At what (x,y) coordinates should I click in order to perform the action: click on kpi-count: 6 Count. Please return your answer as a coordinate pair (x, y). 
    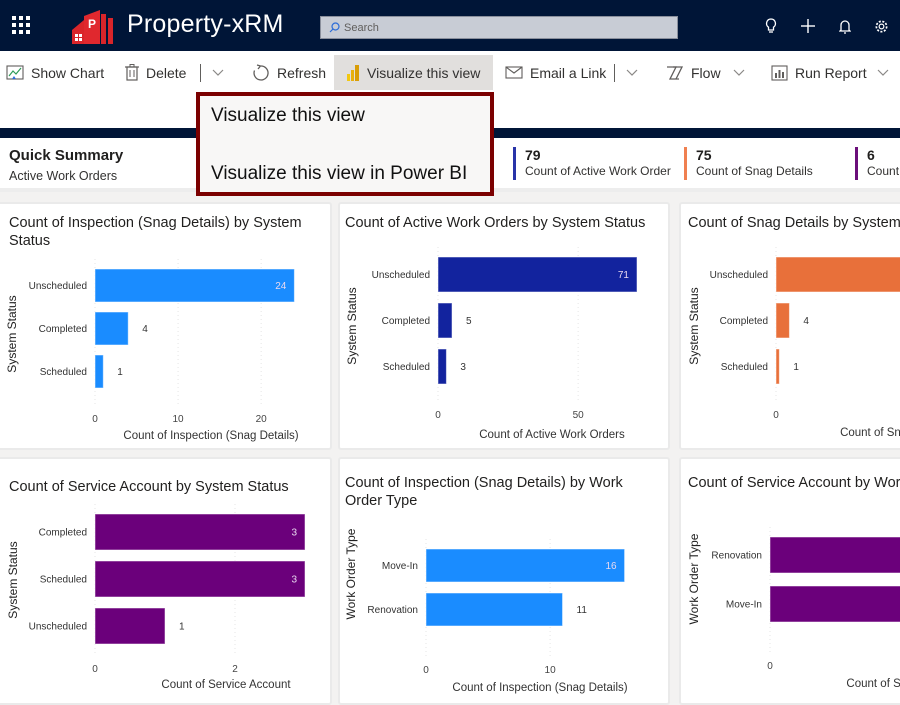
    Looking at the image, I should click on (877, 163).